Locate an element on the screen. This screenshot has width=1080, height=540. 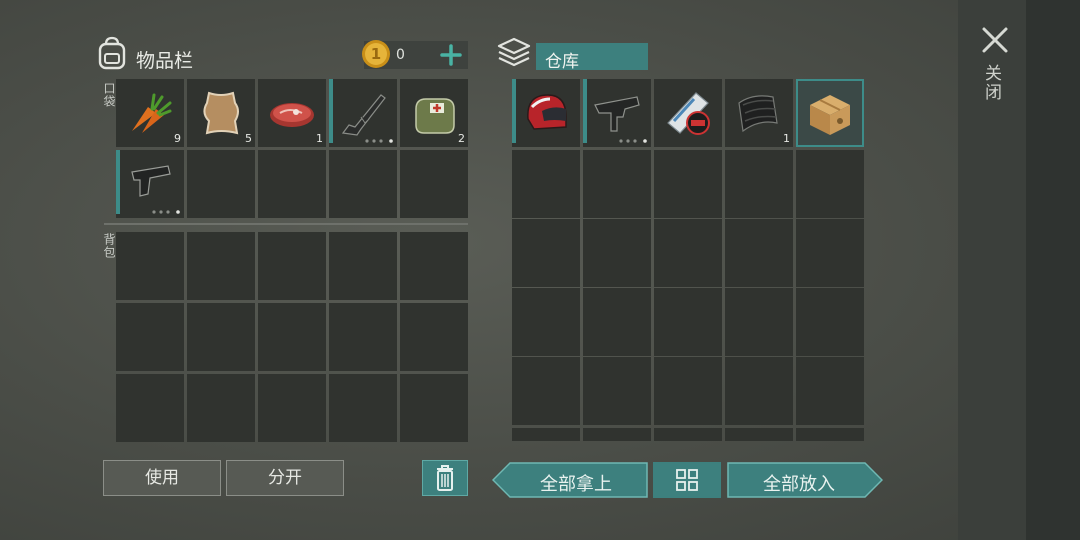
storage-slot-rubber-sheet: 1 is located at coordinates (759, 113).